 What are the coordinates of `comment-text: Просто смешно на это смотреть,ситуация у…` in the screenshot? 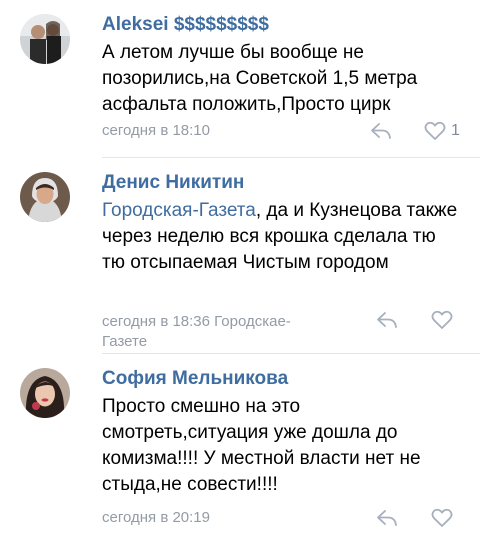 It's located at (261, 445).